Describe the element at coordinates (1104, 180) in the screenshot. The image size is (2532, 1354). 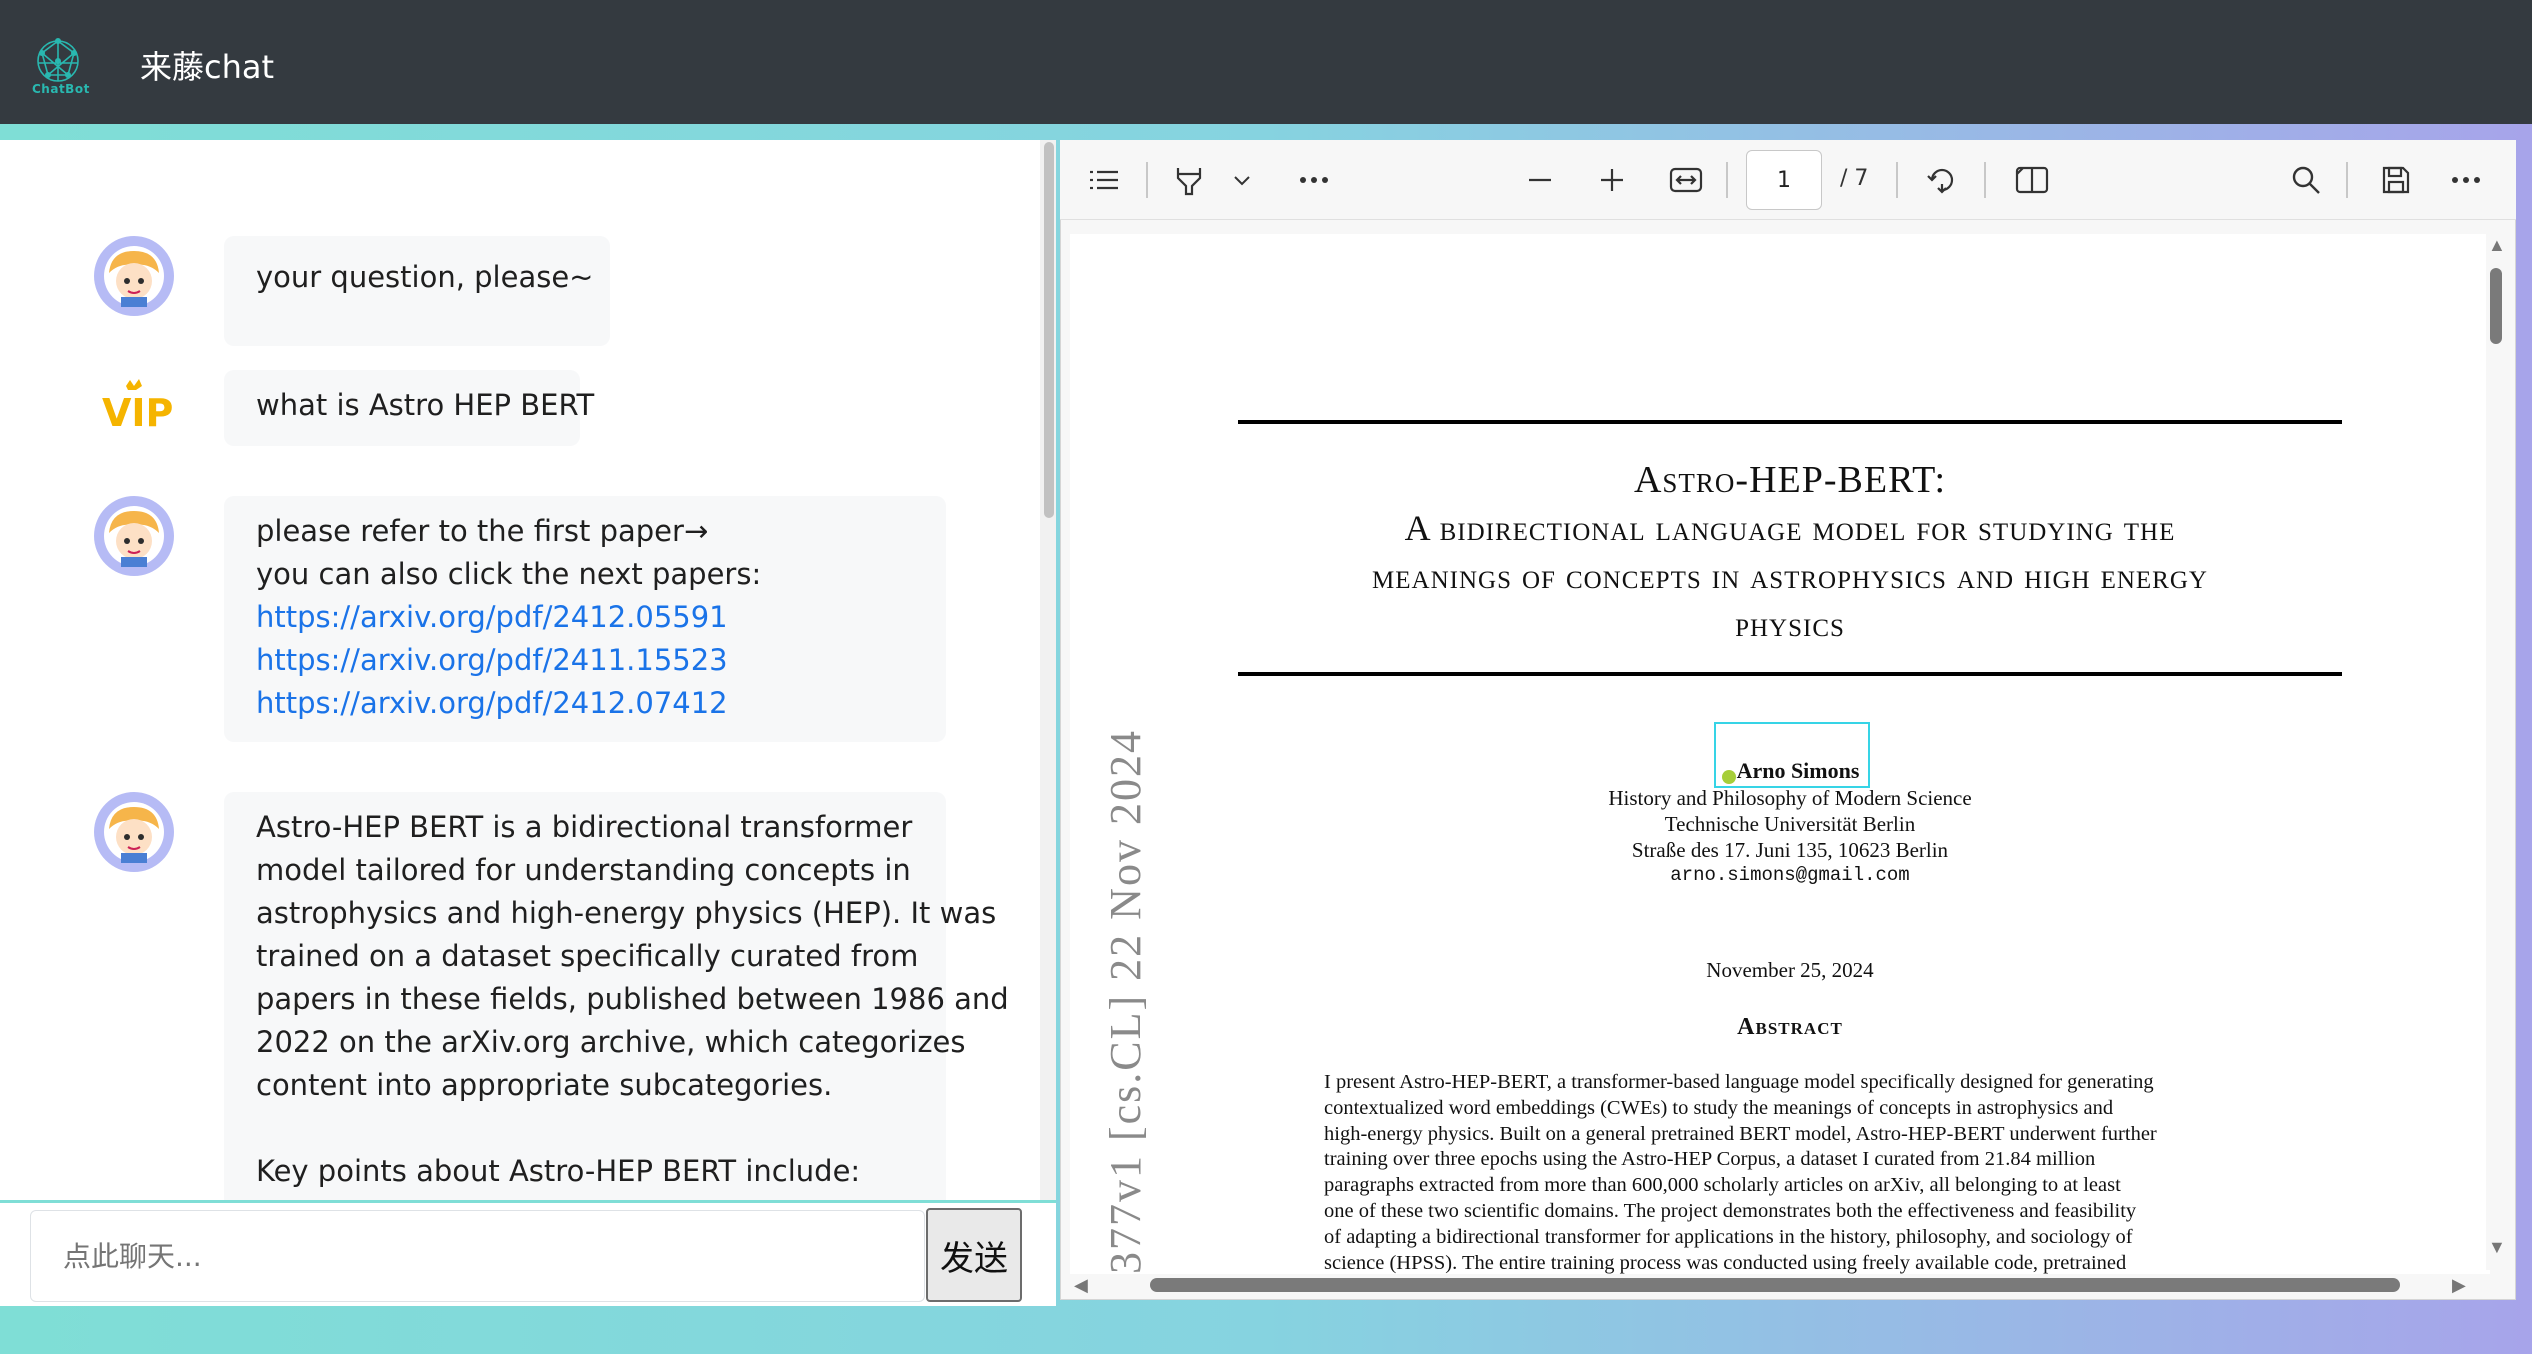
I see `list-icon` at that location.